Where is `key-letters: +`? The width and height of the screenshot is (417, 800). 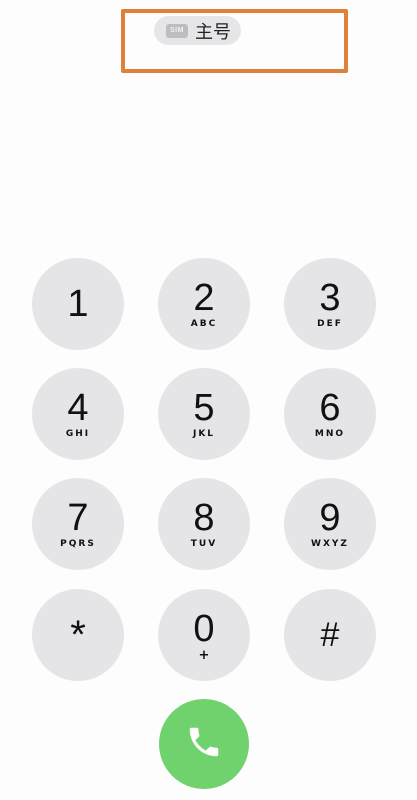
key-letters: + is located at coordinates (204, 655).